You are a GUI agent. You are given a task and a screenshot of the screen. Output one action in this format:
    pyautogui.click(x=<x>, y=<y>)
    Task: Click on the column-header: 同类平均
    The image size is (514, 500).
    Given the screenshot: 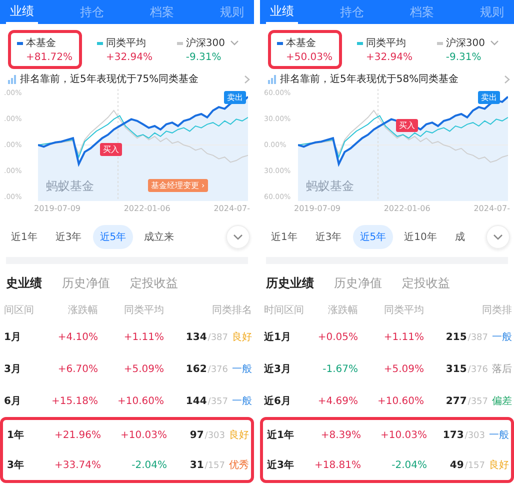 What is the action you would take?
    pyautogui.click(x=403, y=310)
    